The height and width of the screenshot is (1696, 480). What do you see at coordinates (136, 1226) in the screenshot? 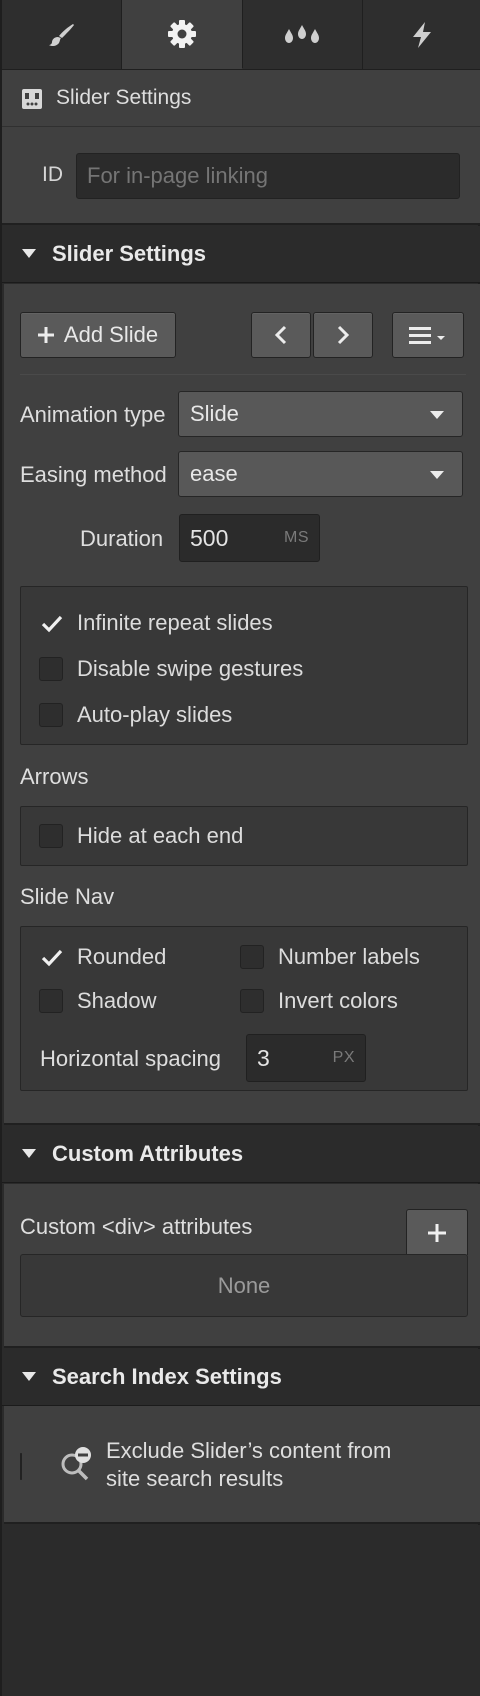
I see `custom-div-attributes-label: Custom <div> attributes` at bounding box center [136, 1226].